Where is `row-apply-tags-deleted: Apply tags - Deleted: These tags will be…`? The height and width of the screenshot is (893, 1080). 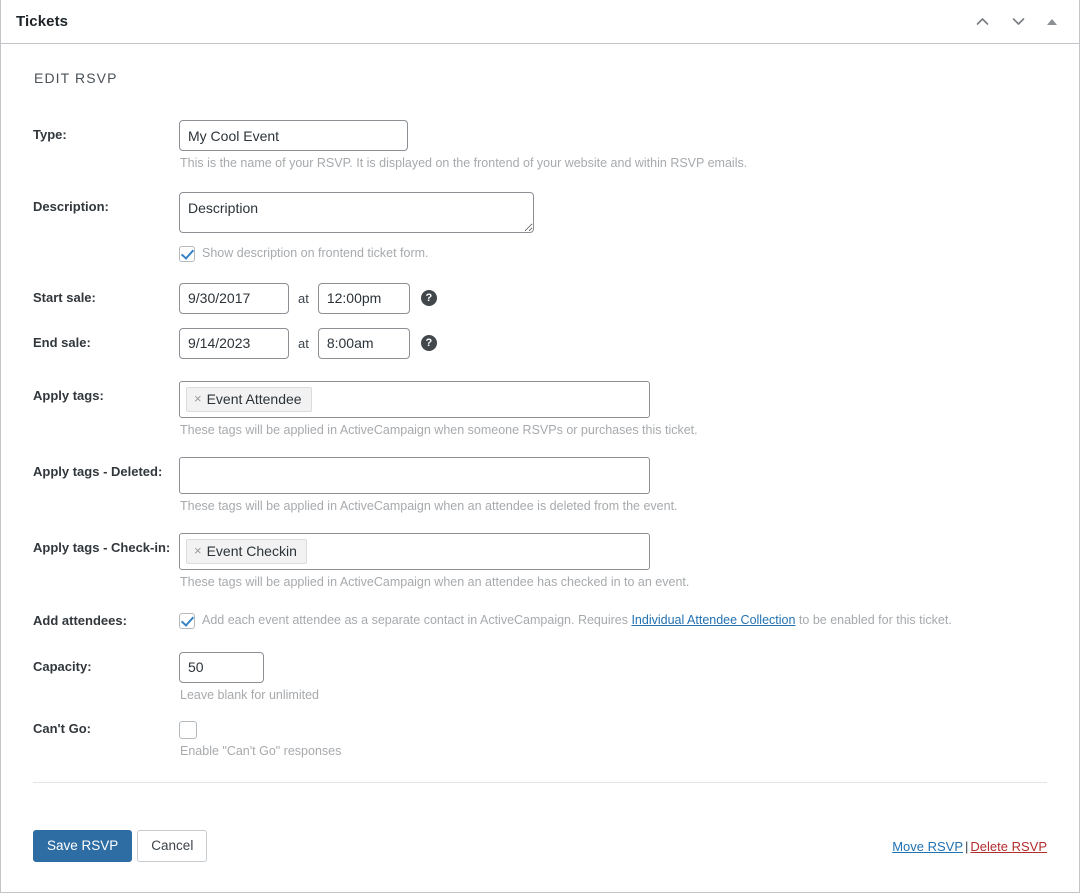 row-apply-tags-deleted: Apply tags - Deleted: These tags will be… is located at coordinates (540, 485).